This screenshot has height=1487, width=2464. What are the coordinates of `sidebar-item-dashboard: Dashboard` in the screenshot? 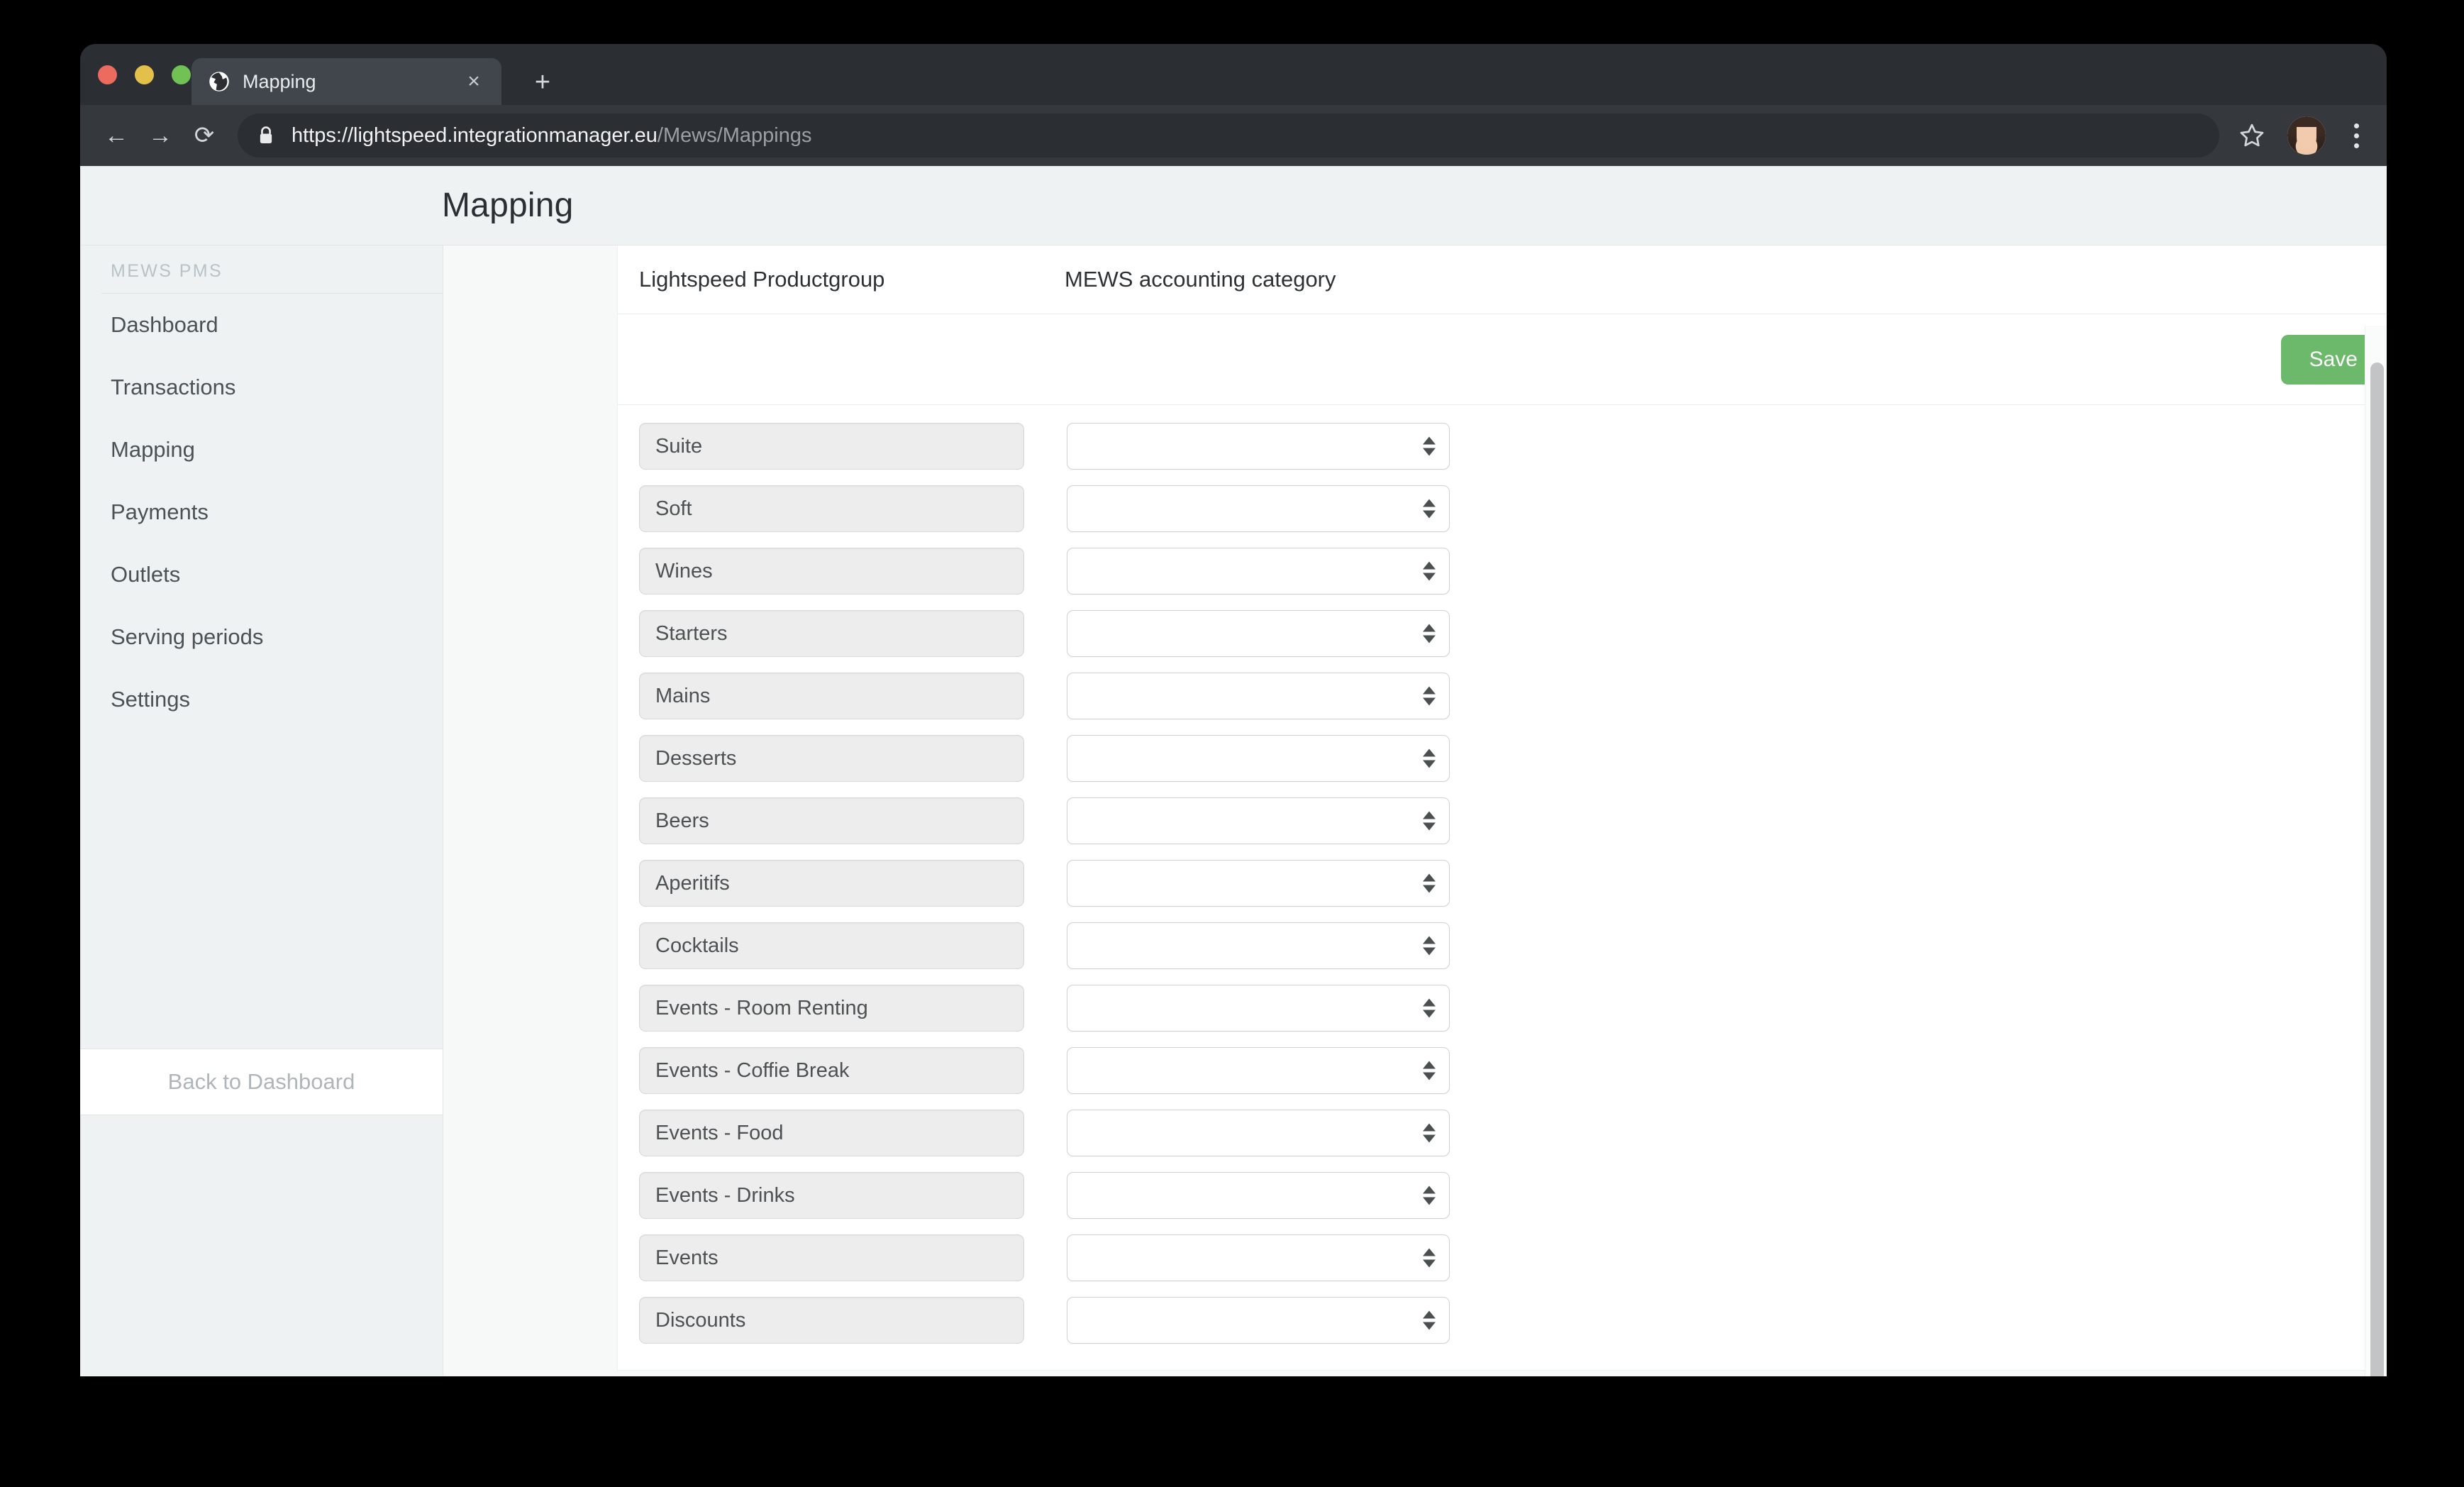 It's located at (272, 325).